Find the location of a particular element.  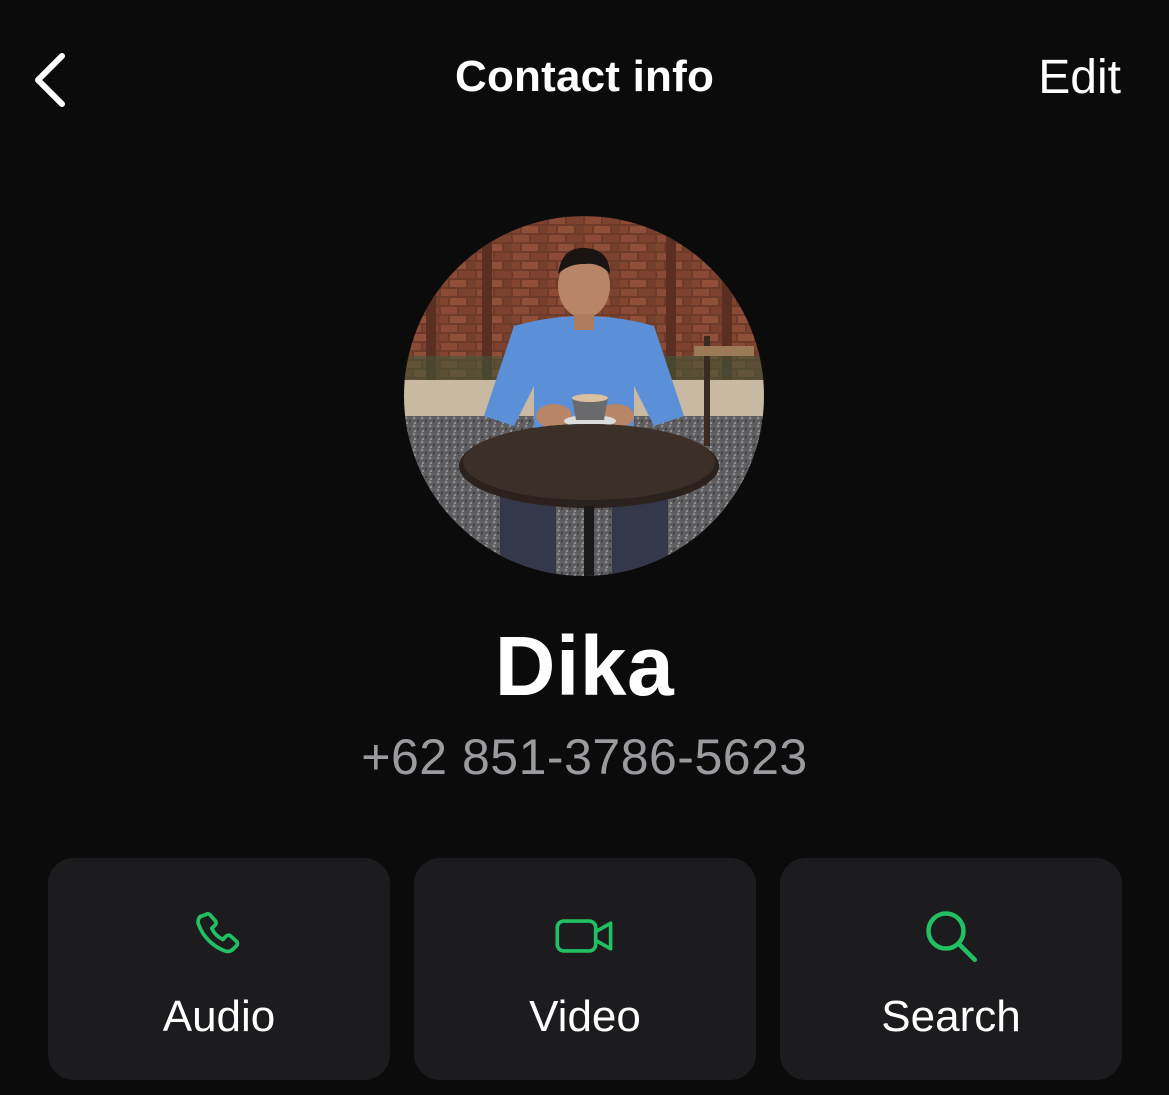

search-button: Search is located at coordinates (951, 969).